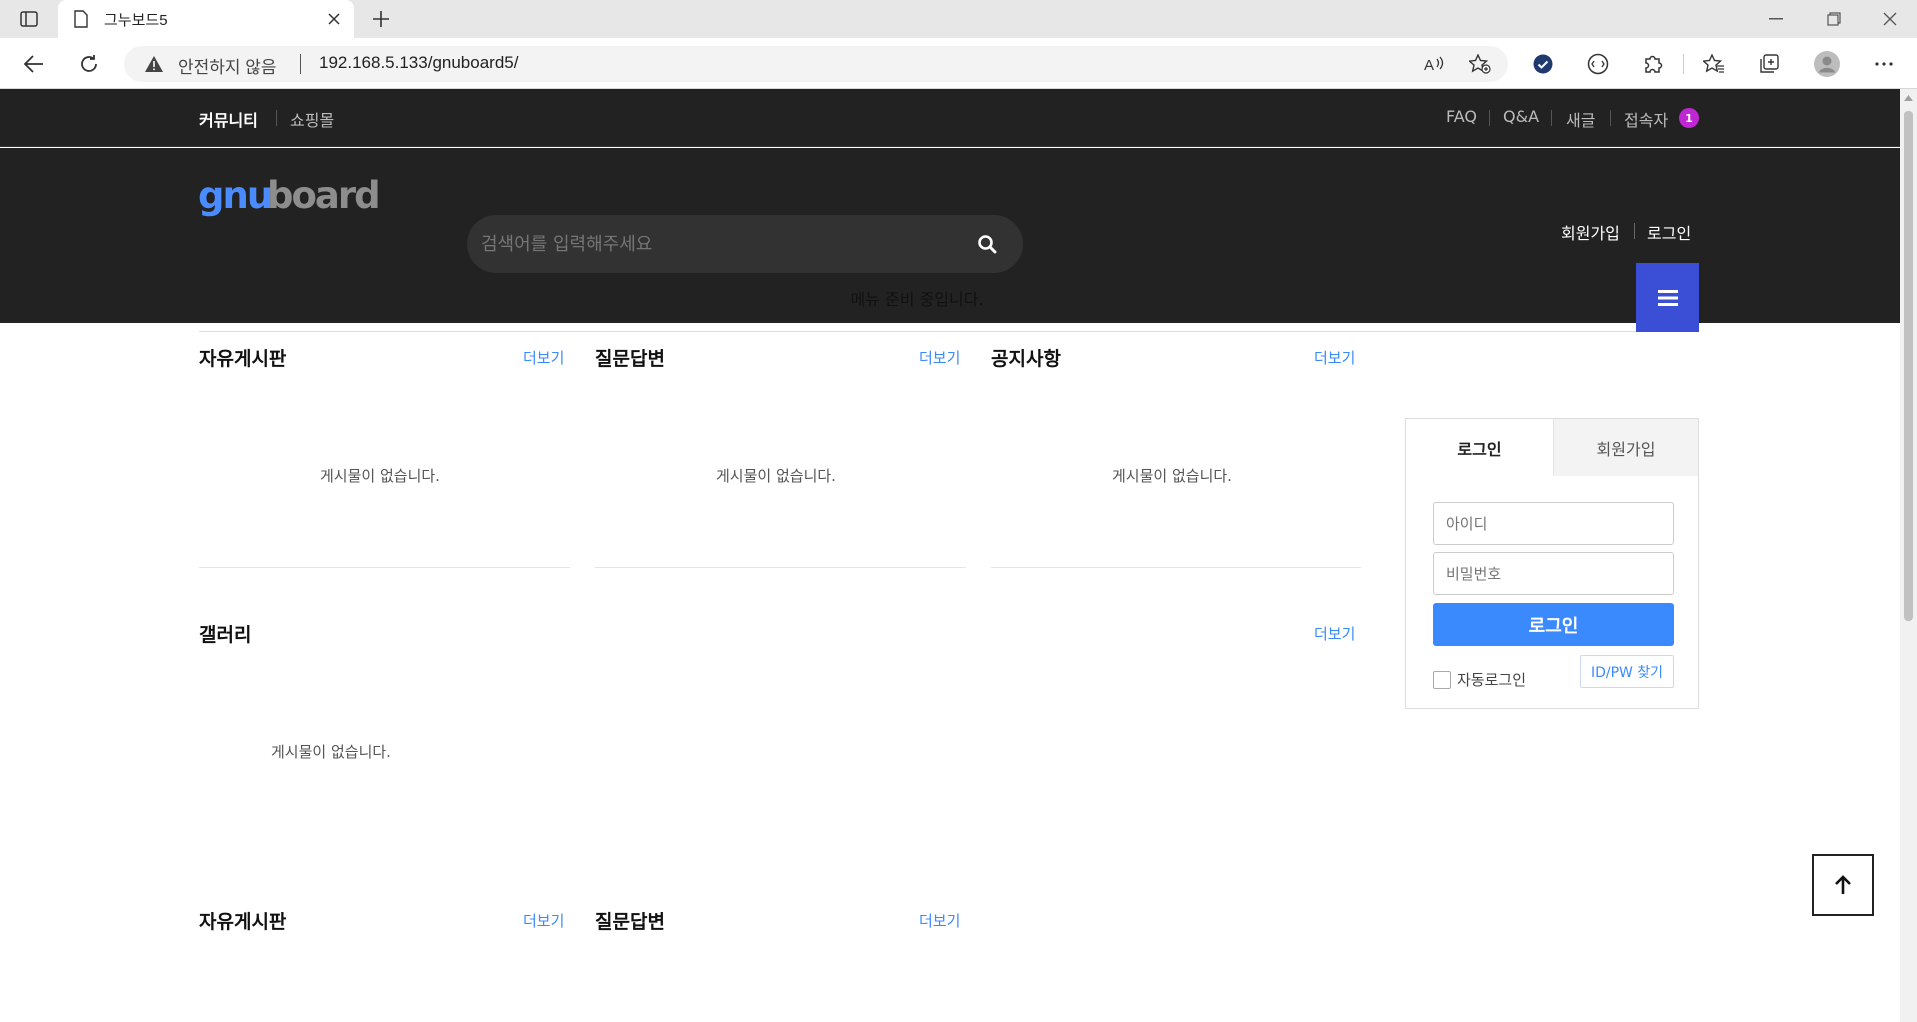  Describe the element at coordinates (917, 299) in the screenshot. I see `nav-message: 메뉴 준비 중입니다.` at that location.